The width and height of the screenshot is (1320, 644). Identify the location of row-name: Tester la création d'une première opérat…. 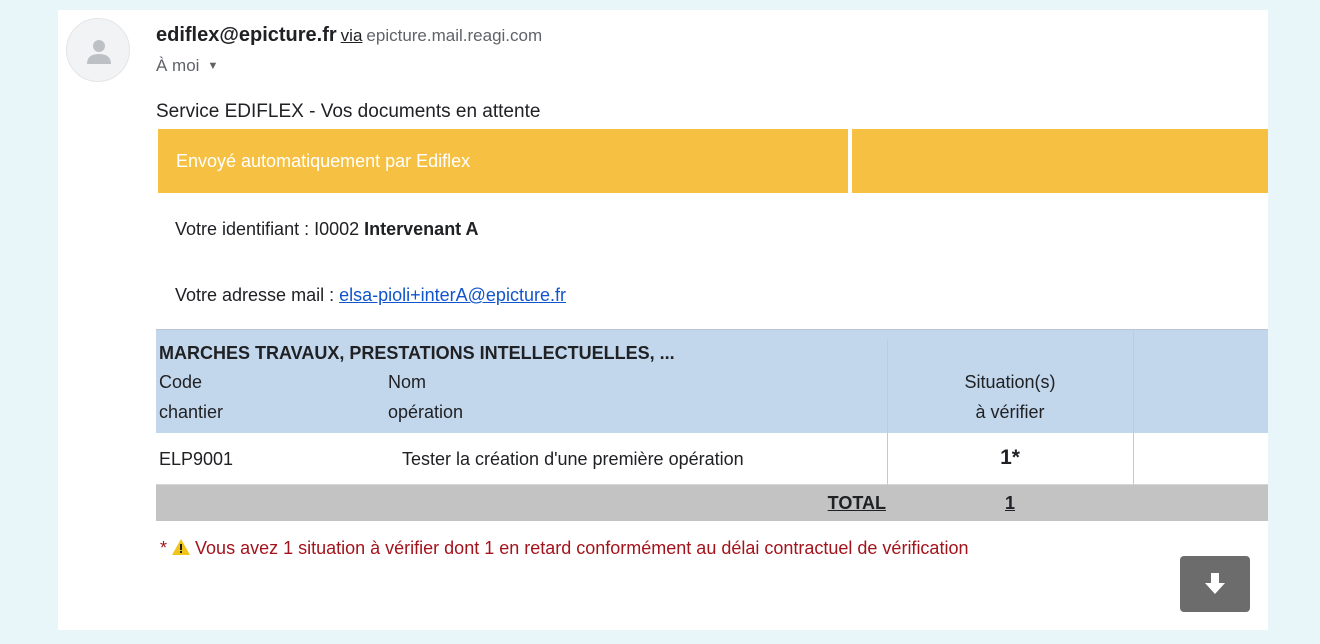
(573, 459).